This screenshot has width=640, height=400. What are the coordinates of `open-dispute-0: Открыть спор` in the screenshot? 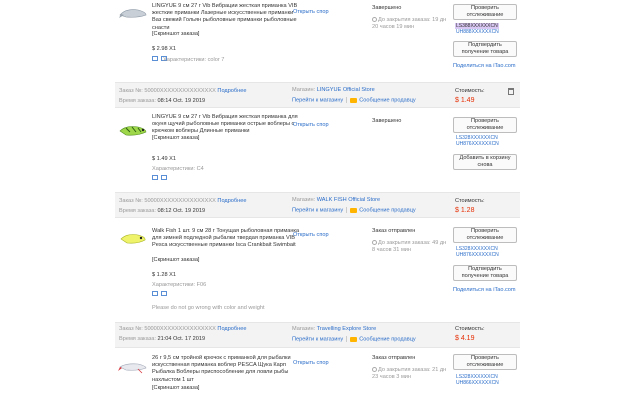 It's located at (311, 12).